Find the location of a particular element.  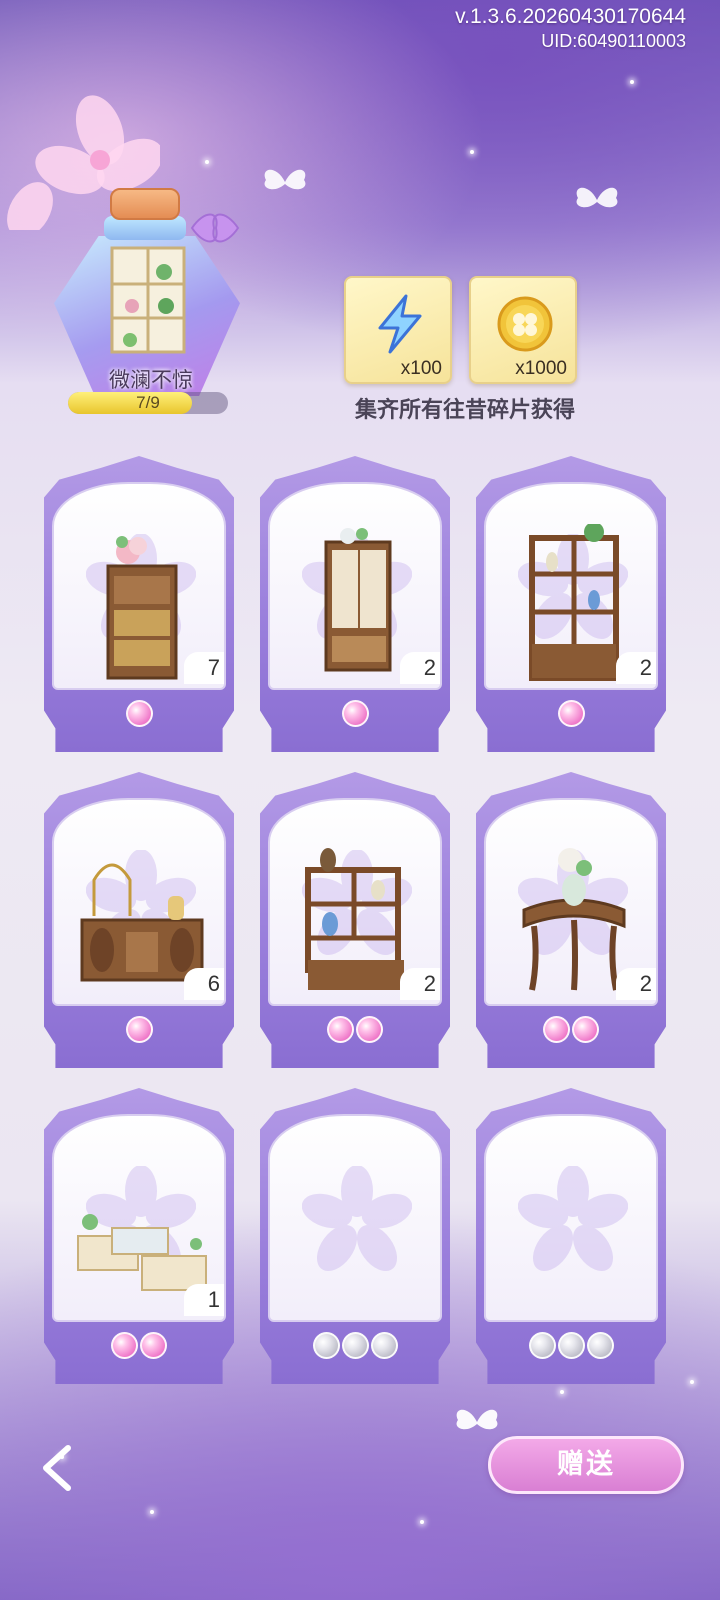

progress-text: 7/9 is located at coordinates (148, 402).